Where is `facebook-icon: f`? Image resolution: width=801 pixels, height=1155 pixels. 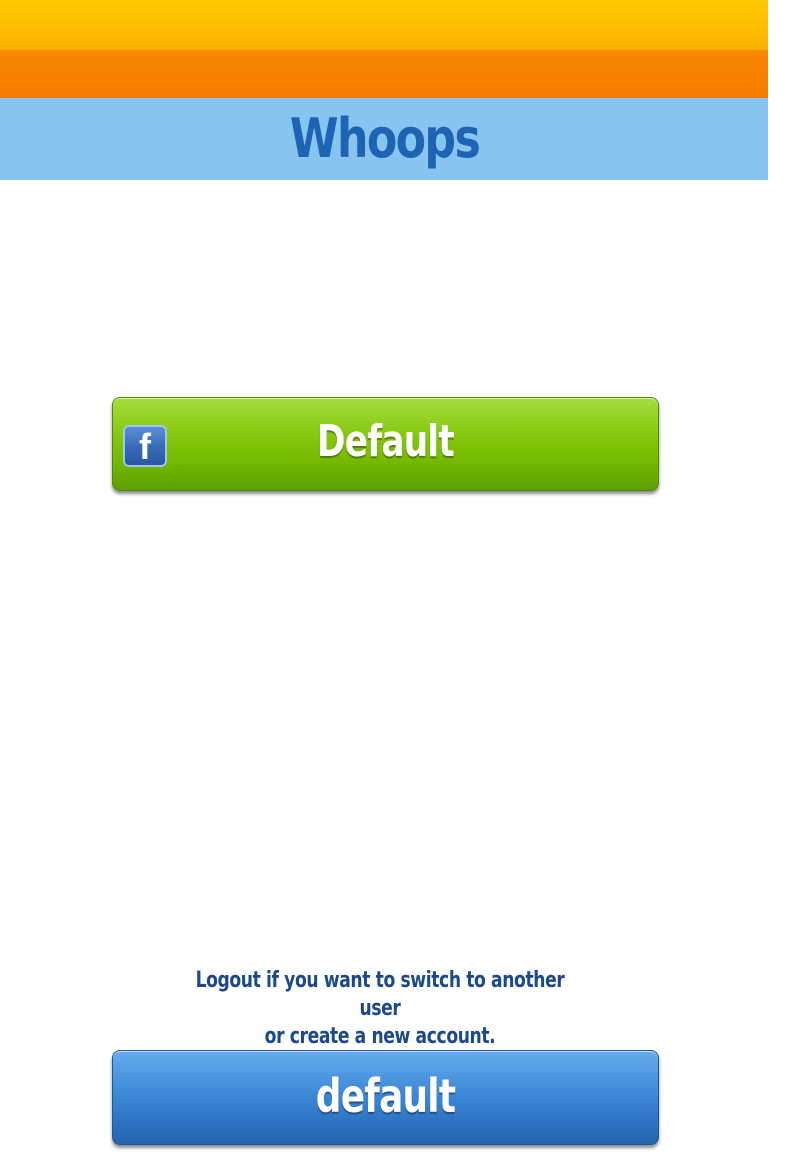
facebook-icon: f is located at coordinates (145, 446).